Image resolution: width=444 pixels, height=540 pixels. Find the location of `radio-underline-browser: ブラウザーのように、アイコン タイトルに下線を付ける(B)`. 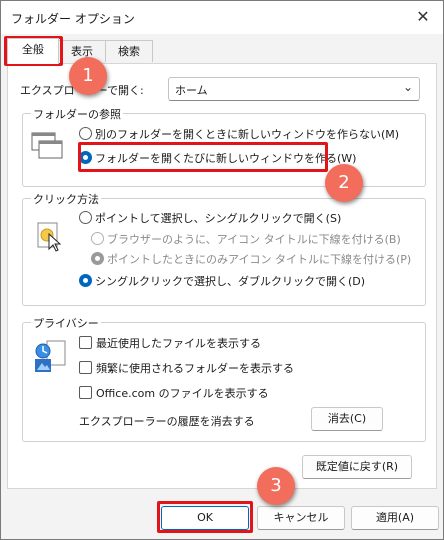

radio-underline-browser: ブラウザーのように、アイコン タイトルに下線を付ける(B) is located at coordinates (246, 239).